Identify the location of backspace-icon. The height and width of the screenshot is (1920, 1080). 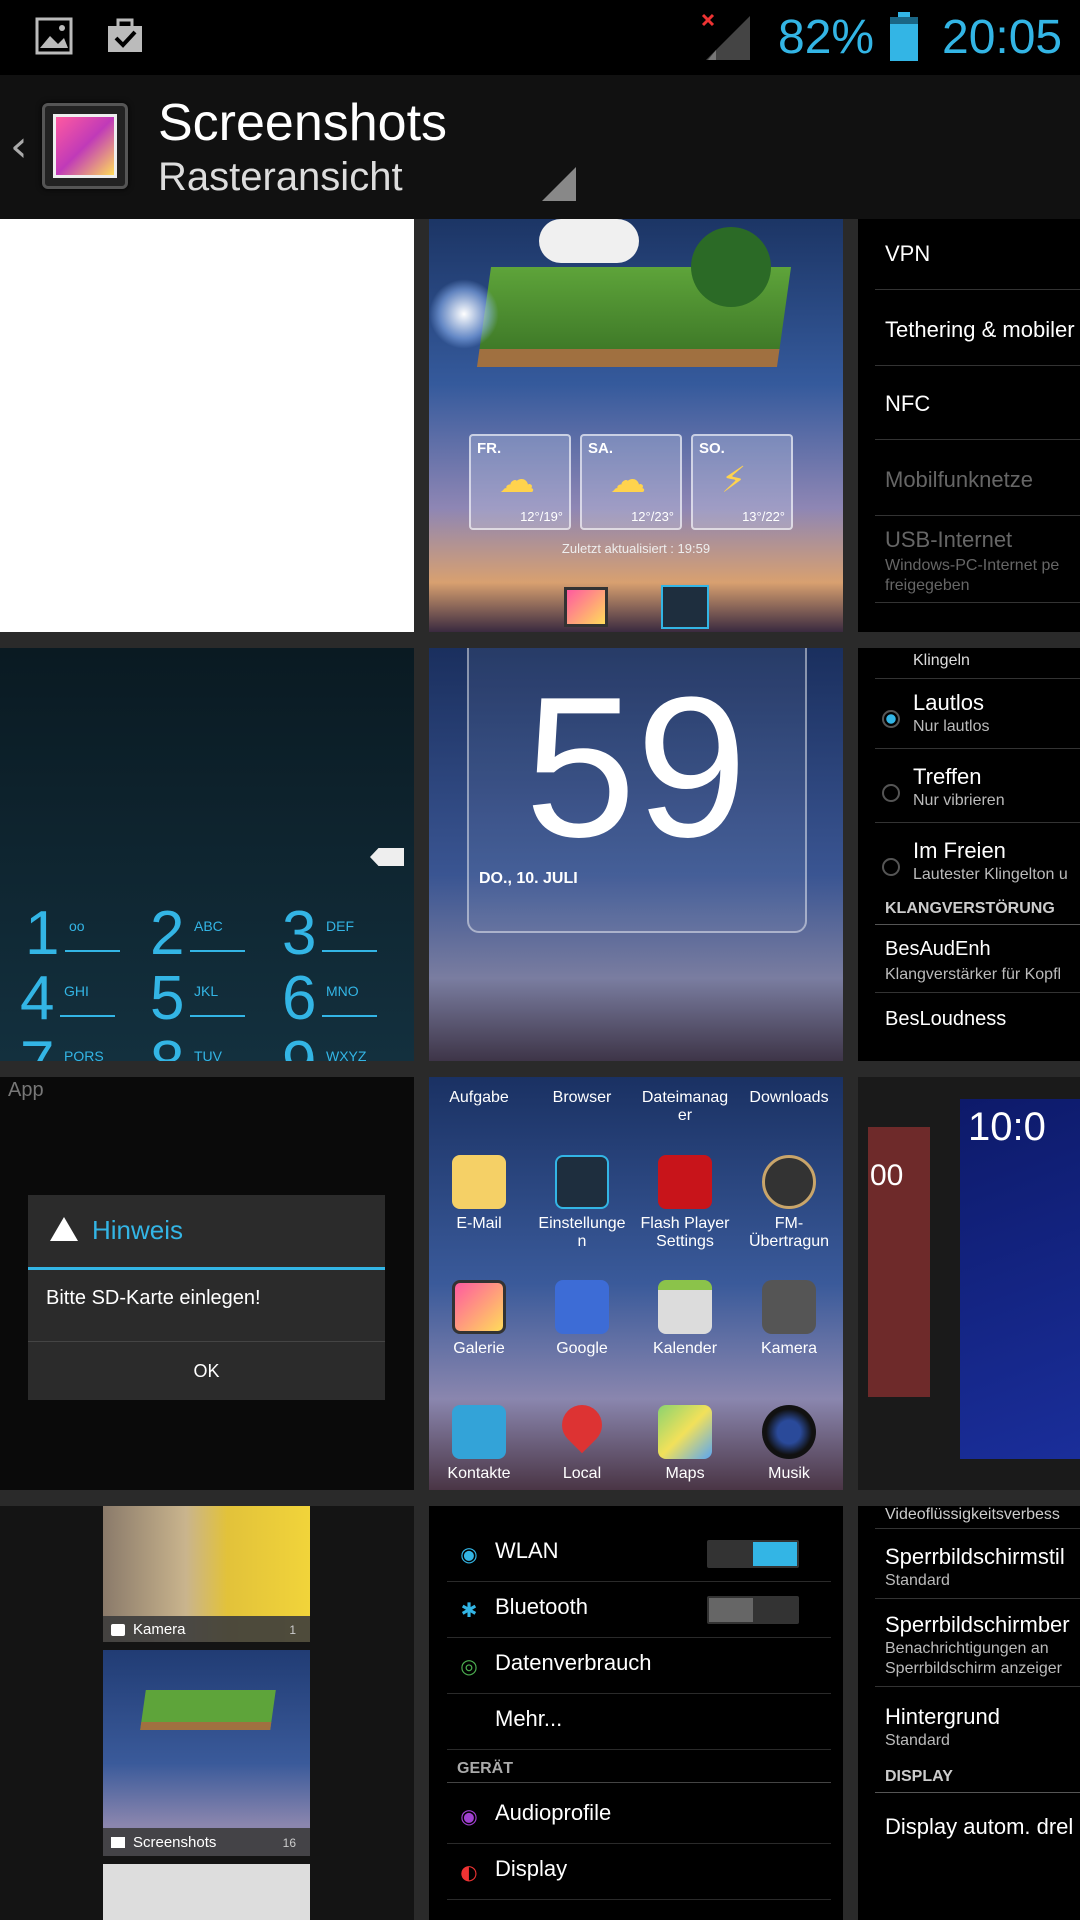
(387, 857).